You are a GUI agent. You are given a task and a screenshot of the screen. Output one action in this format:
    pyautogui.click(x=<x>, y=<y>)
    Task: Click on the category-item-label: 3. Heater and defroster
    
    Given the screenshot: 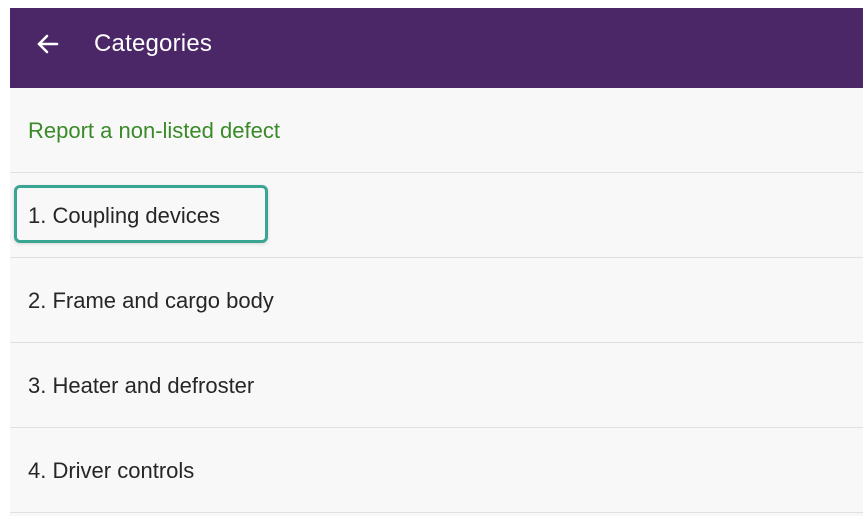 What is the action you would take?
    pyautogui.click(x=141, y=385)
    